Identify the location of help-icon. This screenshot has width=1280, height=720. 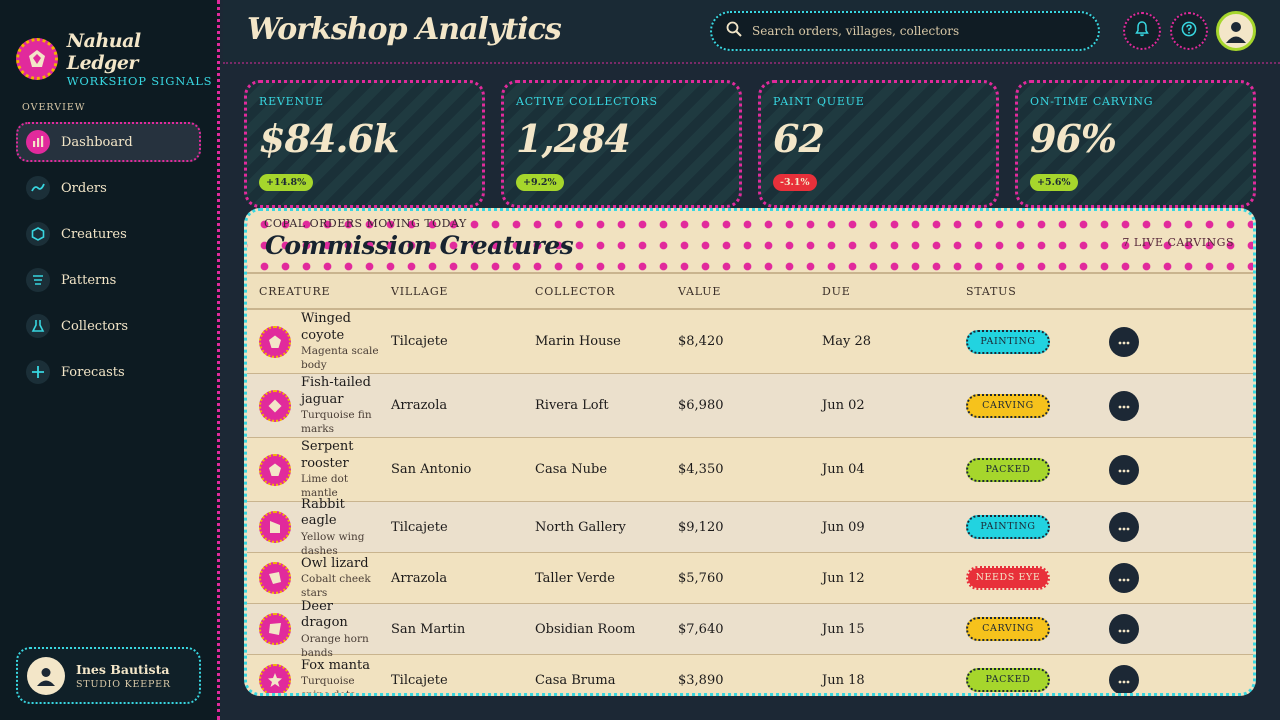
(1189, 31).